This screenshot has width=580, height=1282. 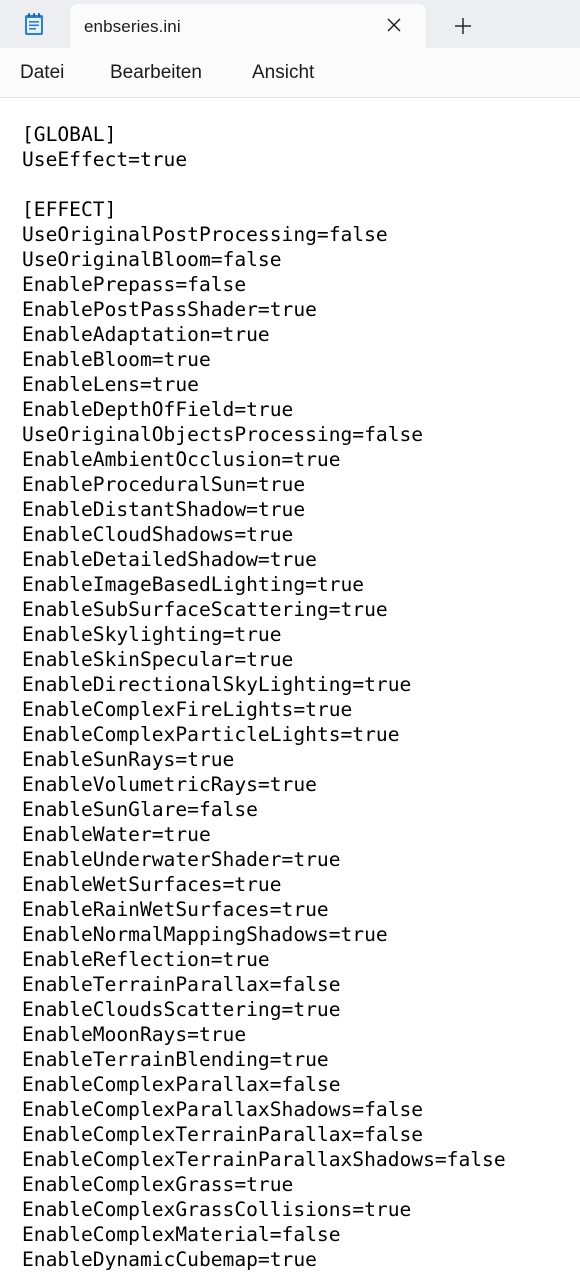 I want to click on title-bar: enbseries.ini, so click(x=290, y=24).